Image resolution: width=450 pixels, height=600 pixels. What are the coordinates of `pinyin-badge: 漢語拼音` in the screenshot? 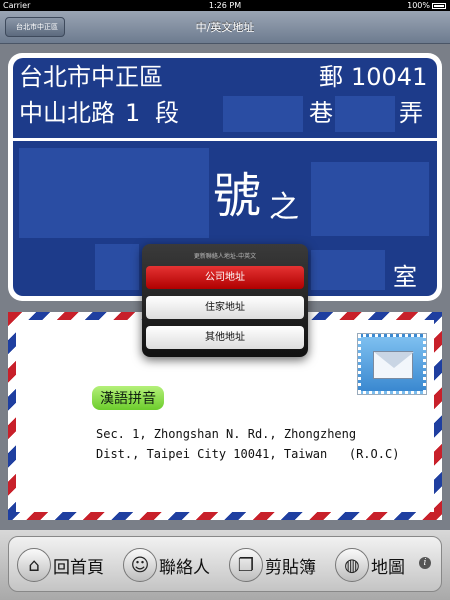 It's located at (128, 398).